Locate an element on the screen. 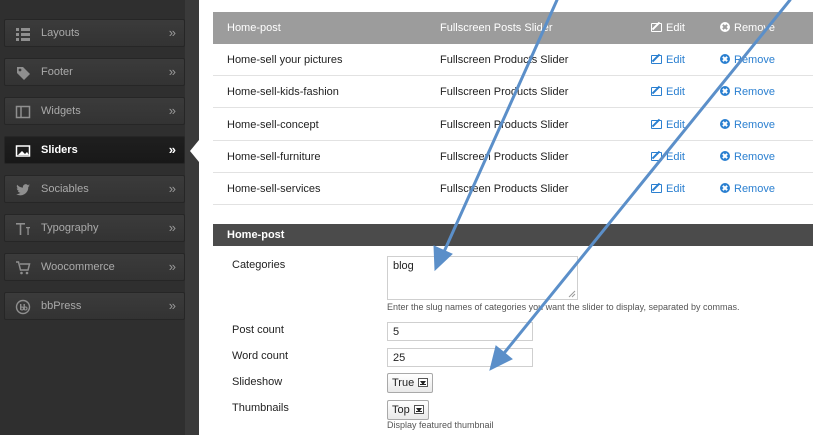  sidebar-item-label: Woocommerce is located at coordinates (78, 267).